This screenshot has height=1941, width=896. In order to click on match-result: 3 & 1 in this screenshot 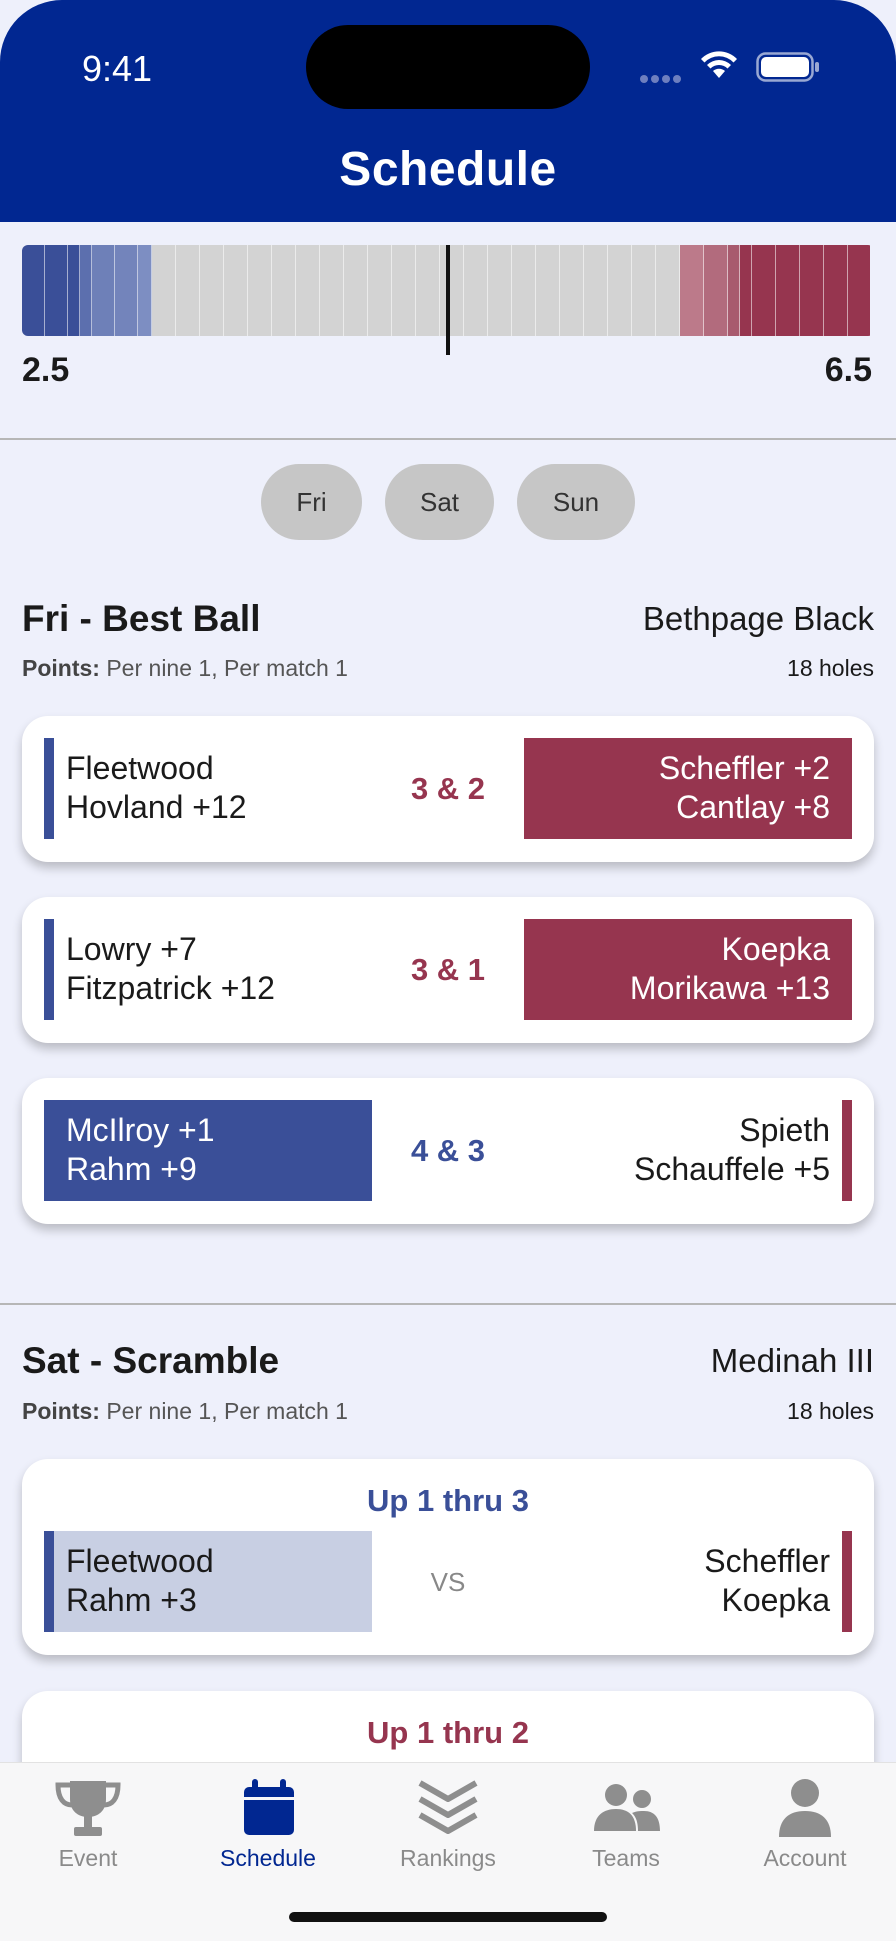, I will do `click(448, 969)`.